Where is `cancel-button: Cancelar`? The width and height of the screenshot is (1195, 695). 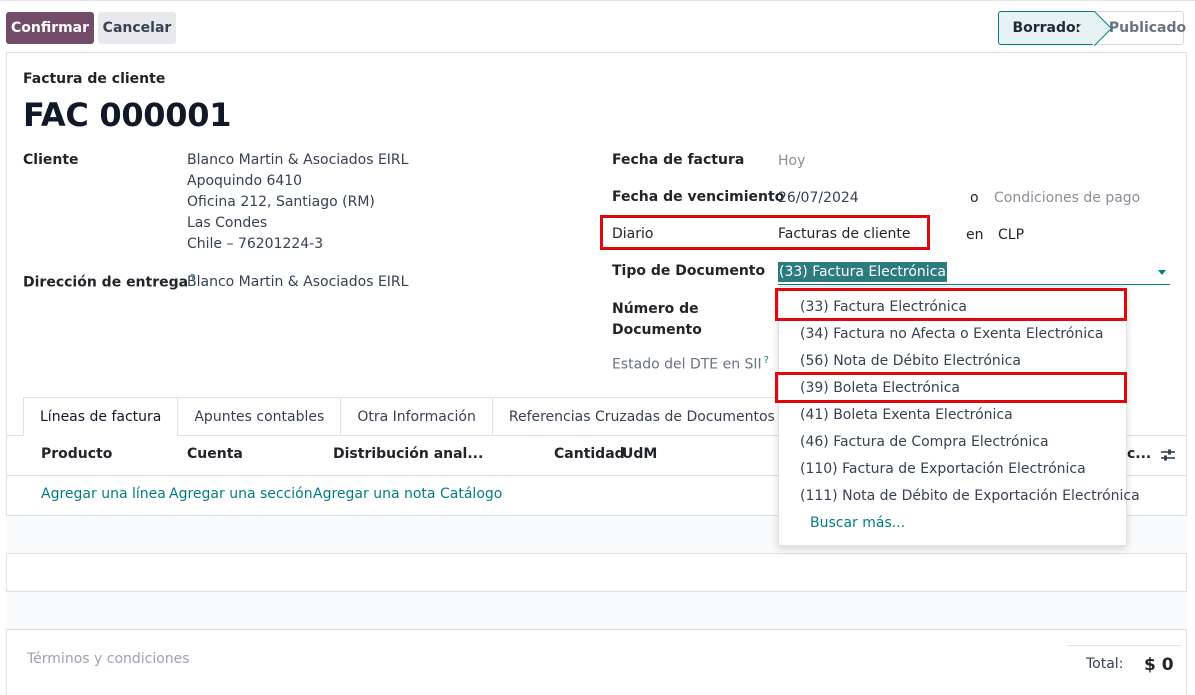
cancel-button: Cancelar is located at coordinates (137, 28).